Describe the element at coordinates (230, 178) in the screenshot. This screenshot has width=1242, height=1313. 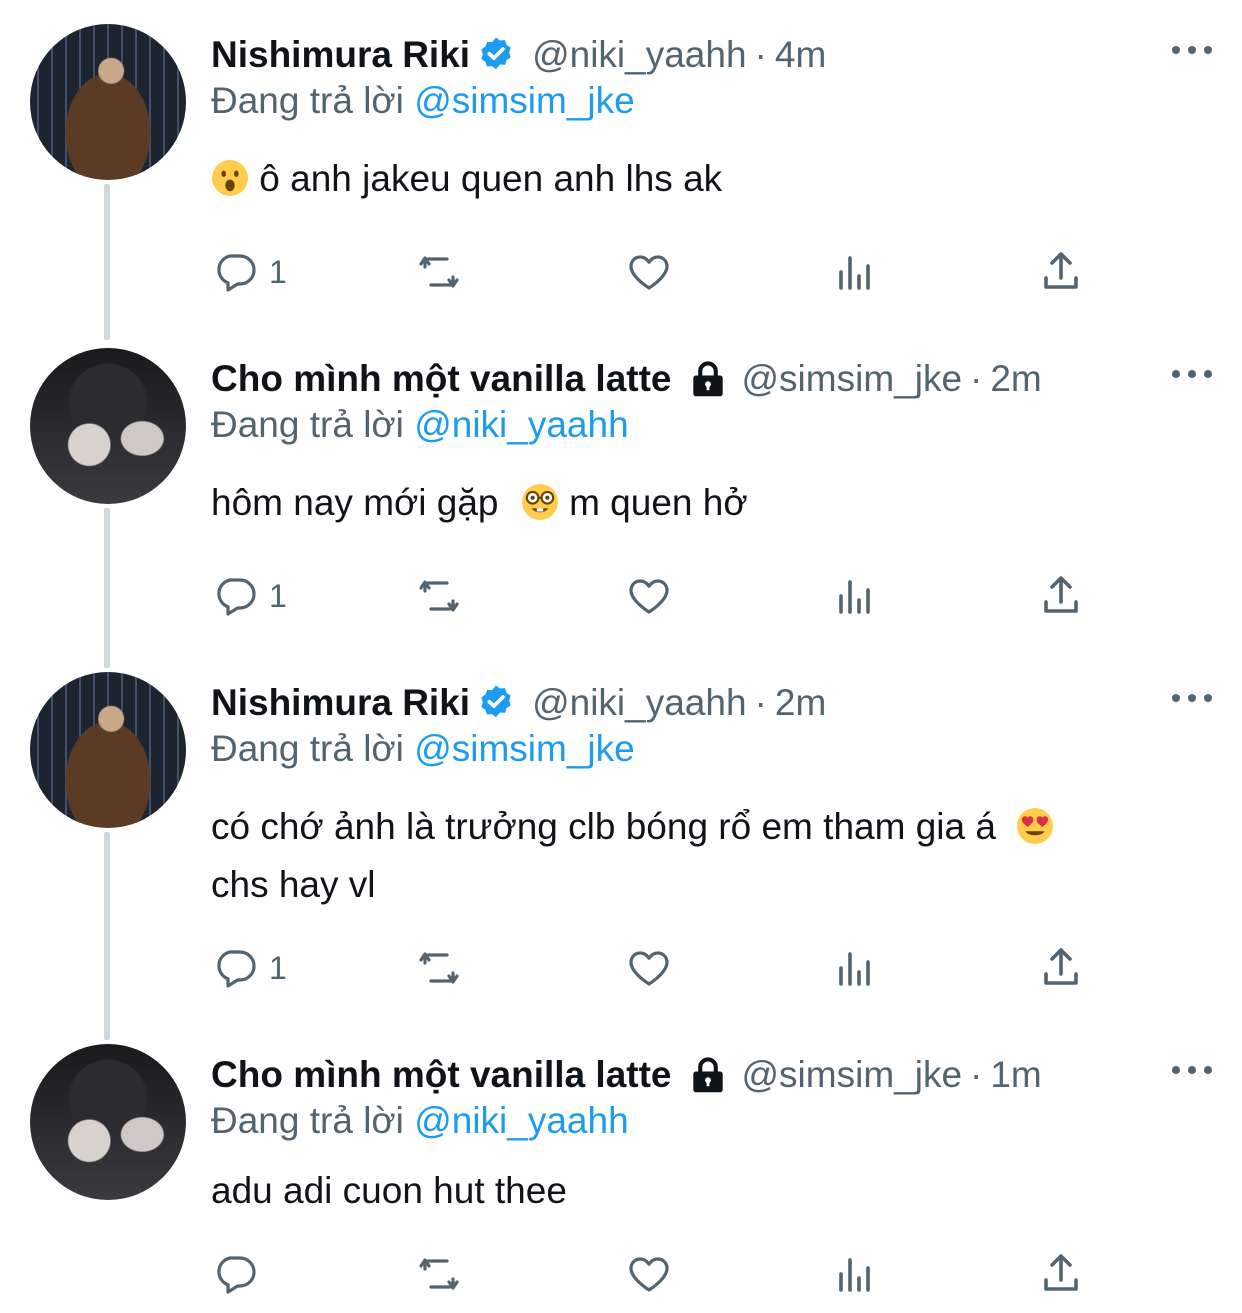
I see `face-with-open-mouth-icon` at that location.